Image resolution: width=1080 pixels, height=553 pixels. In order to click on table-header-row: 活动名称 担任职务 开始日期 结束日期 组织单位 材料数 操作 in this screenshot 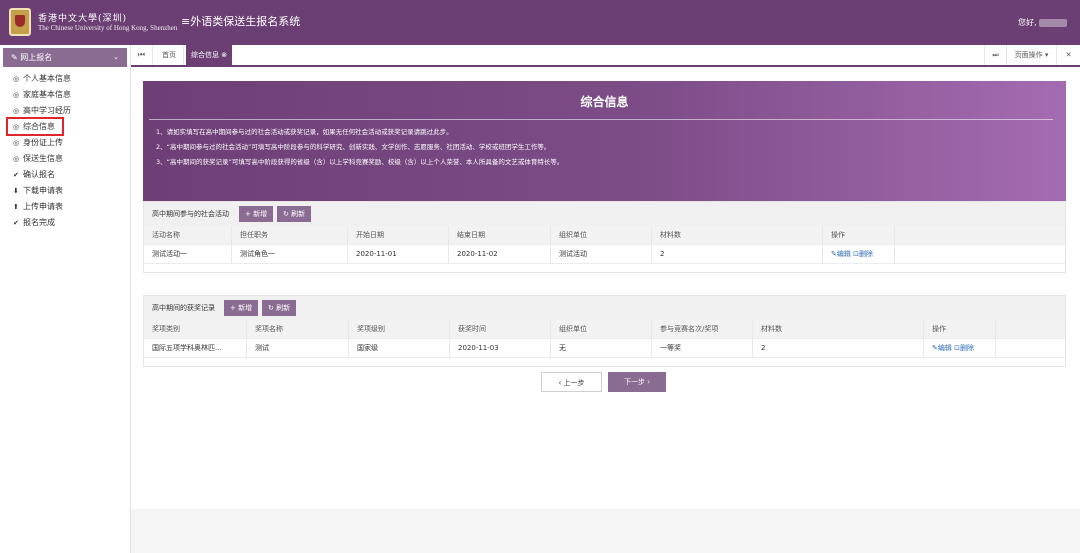, I will do `click(604, 235)`.